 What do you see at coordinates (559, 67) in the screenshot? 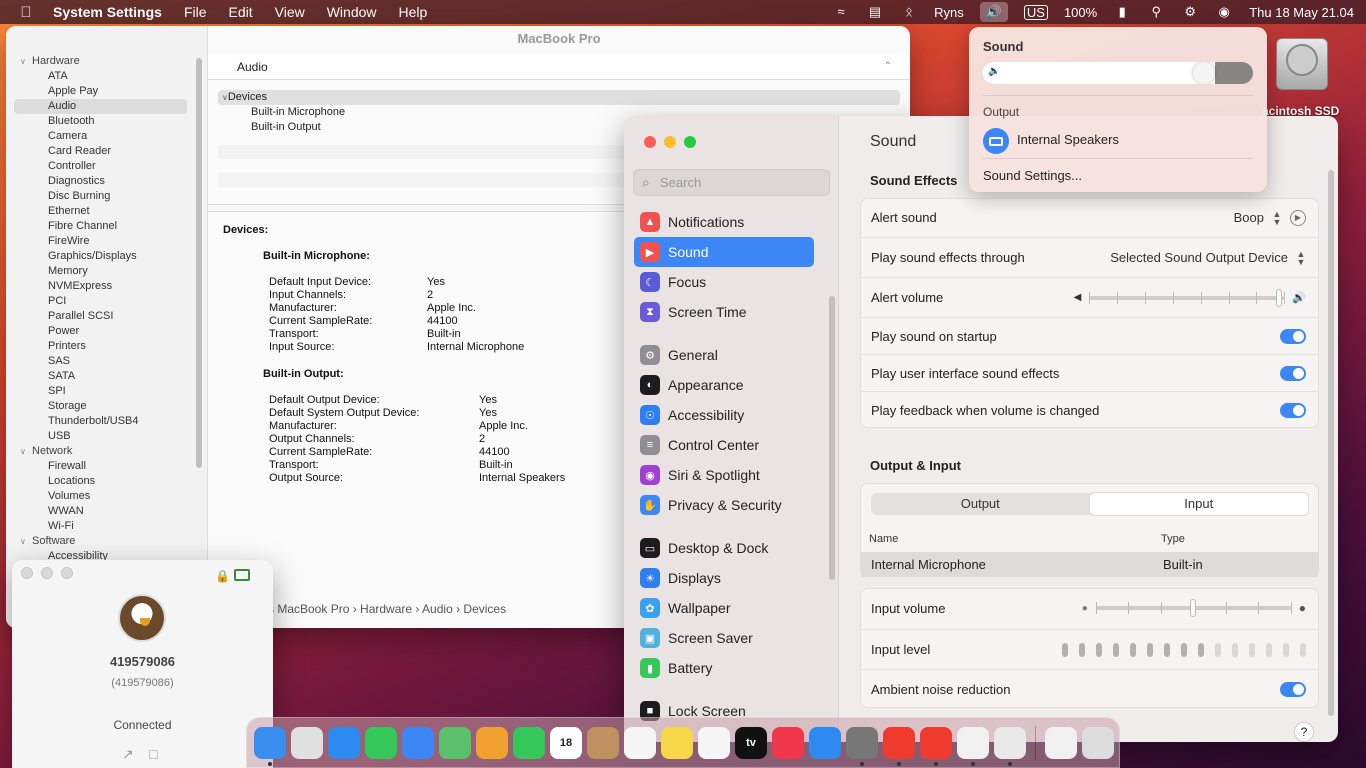
I see `column-header: Audio ⌃` at bounding box center [559, 67].